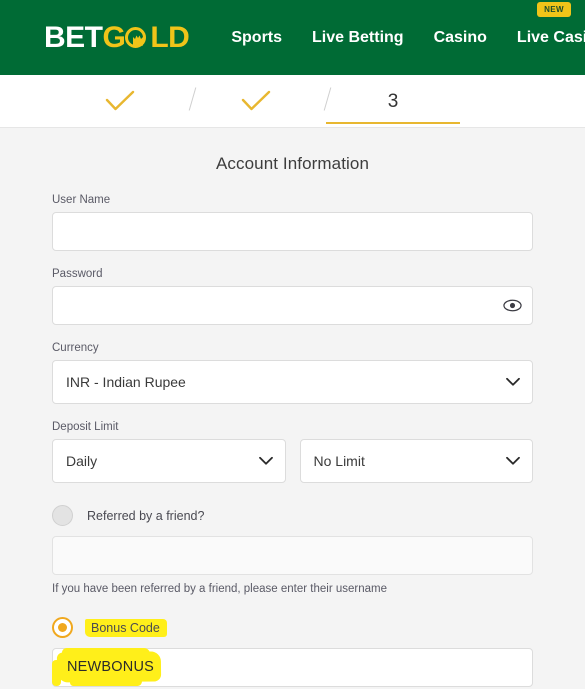 This screenshot has height=689, width=585. What do you see at coordinates (85, 427) in the screenshot?
I see `deposit-limit-label: Deposit Limit` at bounding box center [85, 427].